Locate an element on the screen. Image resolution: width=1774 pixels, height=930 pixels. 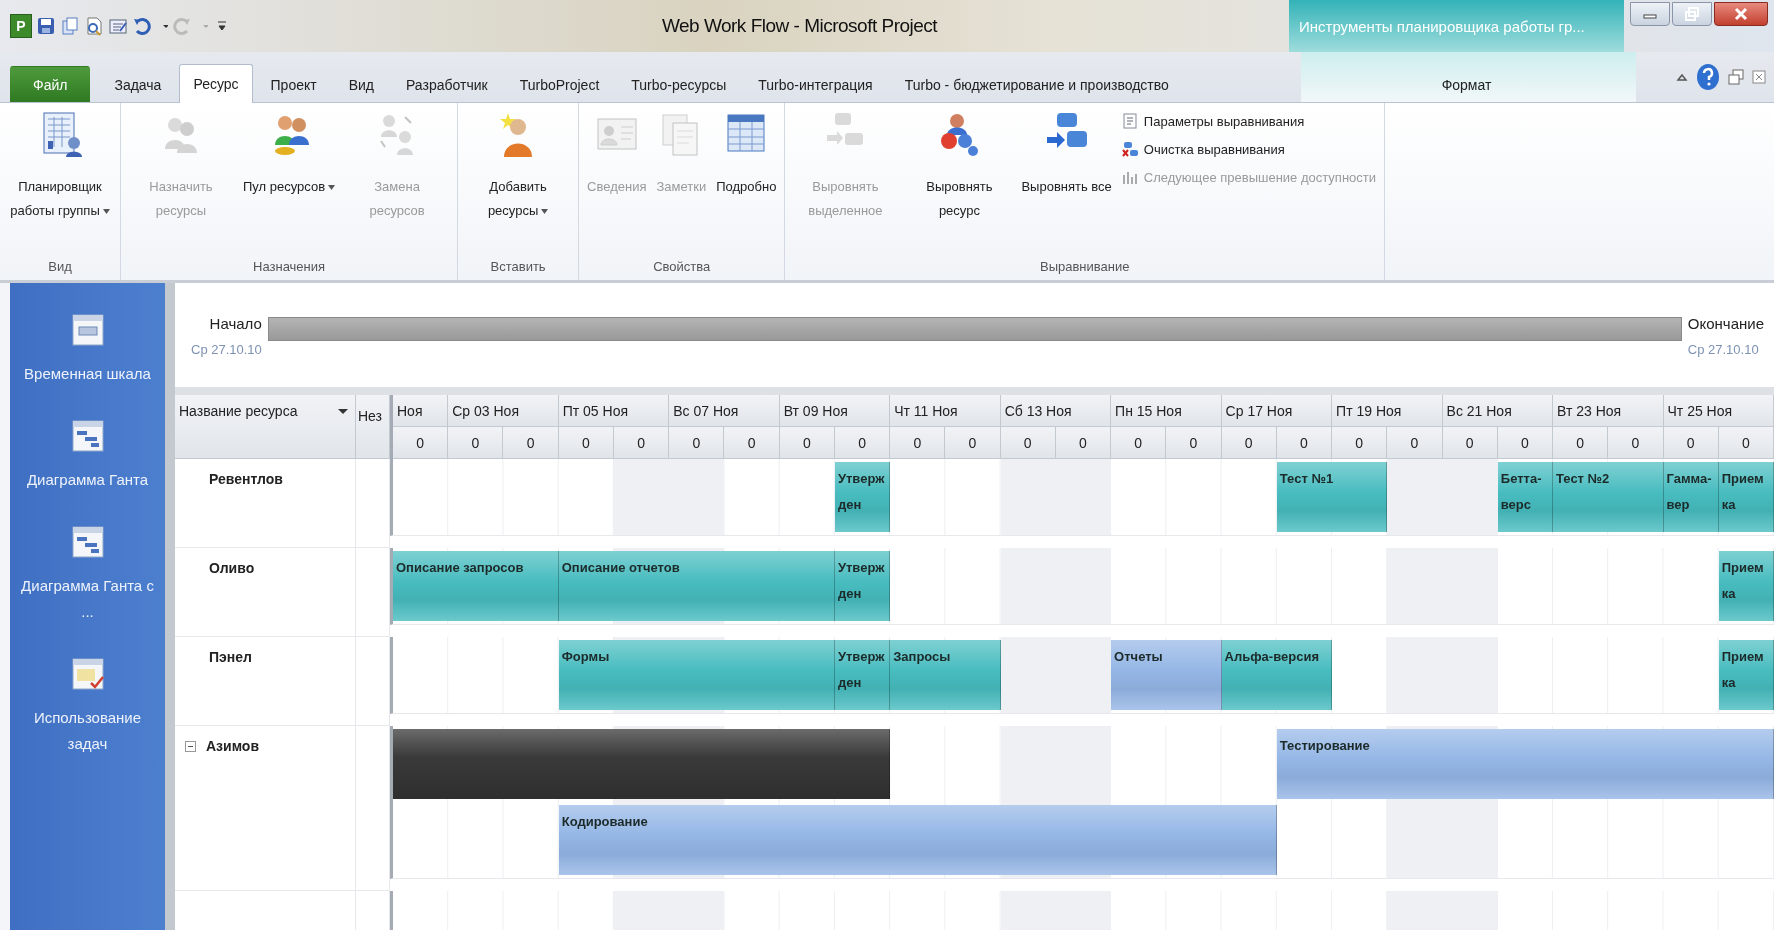
task-bar: Тестирование is located at coordinates (1525, 764).